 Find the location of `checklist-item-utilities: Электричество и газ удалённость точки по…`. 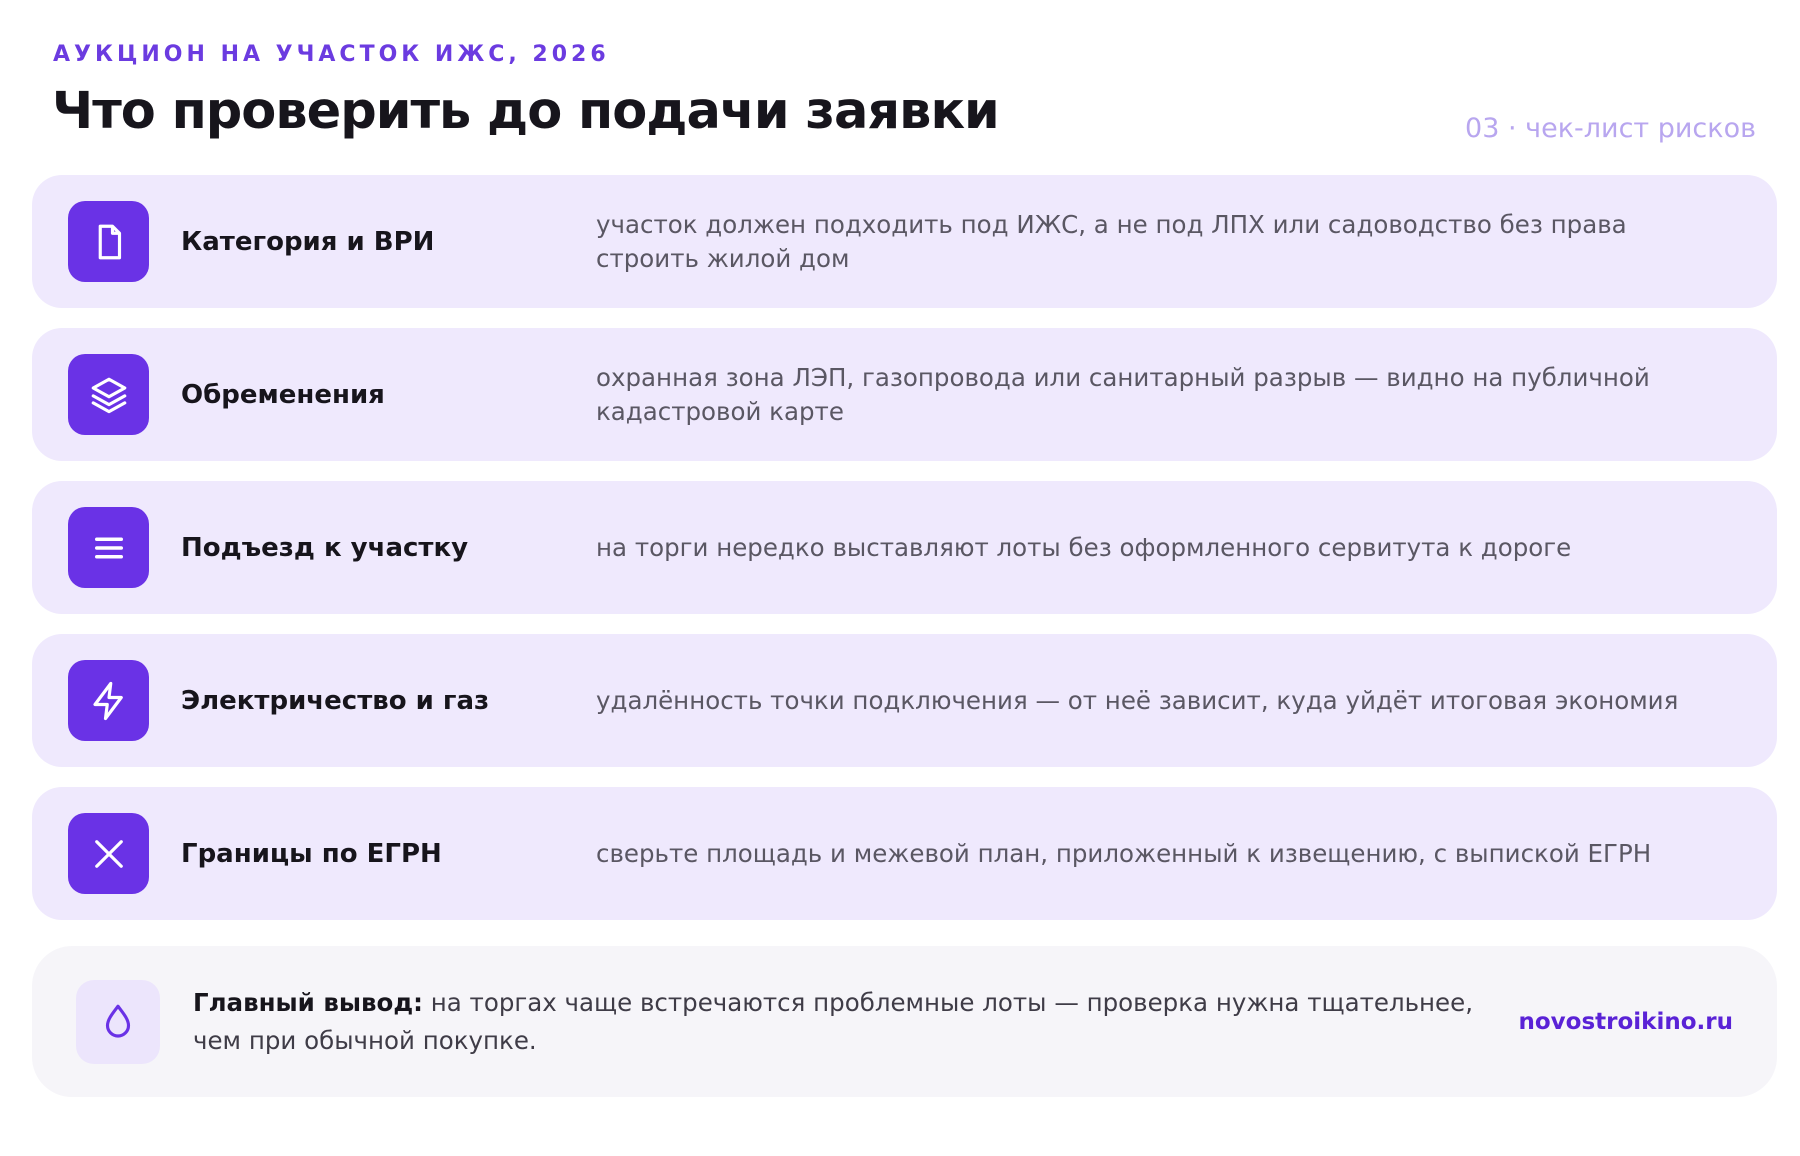

checklist-item-utilities: Электричество и газ удалённость точки по… is located at coordinates (904, 700).